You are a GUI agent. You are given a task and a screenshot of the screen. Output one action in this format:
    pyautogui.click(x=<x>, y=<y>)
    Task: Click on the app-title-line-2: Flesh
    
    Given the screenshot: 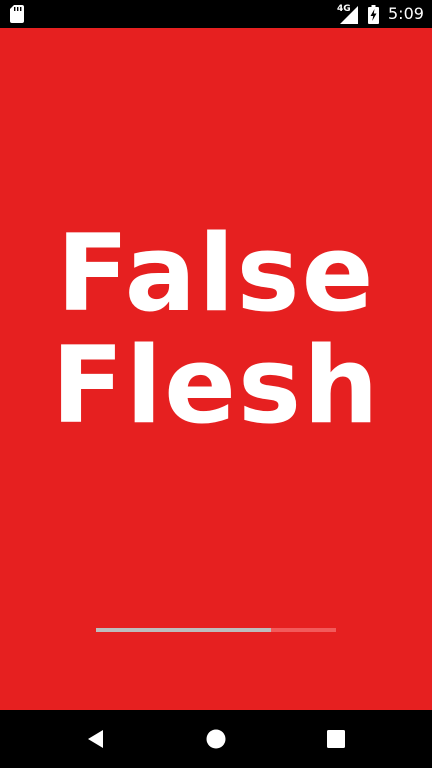 What is the action you would take?
    pyautogui.click(x=216, y=385)
    